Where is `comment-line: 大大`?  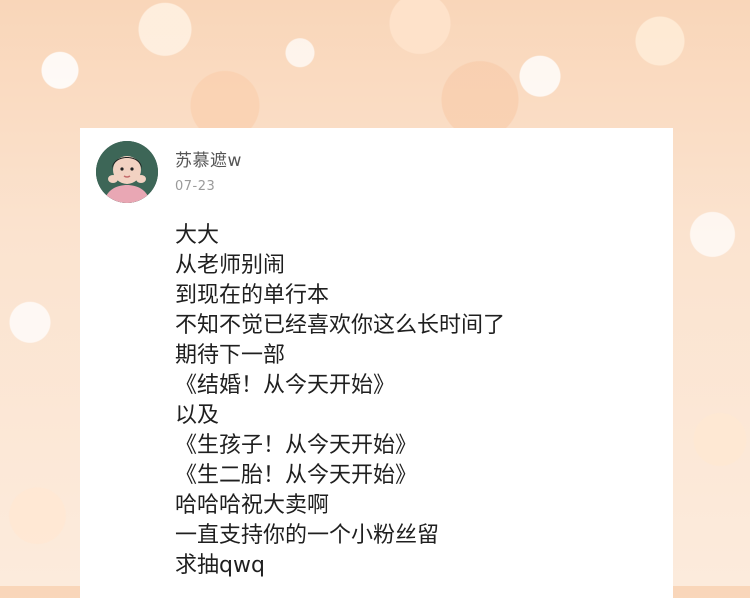 comment-line: 大大 is located at coordinates (197, 235).